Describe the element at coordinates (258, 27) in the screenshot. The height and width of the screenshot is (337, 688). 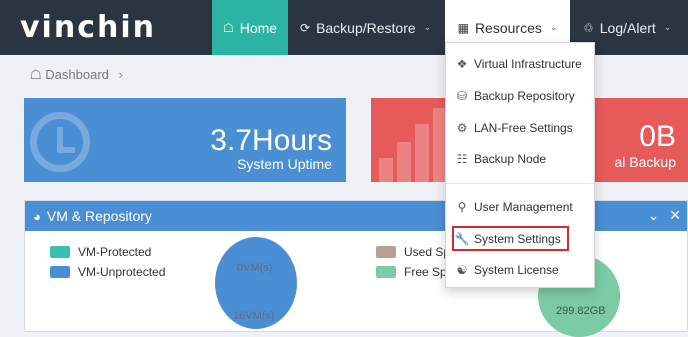
I see `nav-home-label: Home` at that location.